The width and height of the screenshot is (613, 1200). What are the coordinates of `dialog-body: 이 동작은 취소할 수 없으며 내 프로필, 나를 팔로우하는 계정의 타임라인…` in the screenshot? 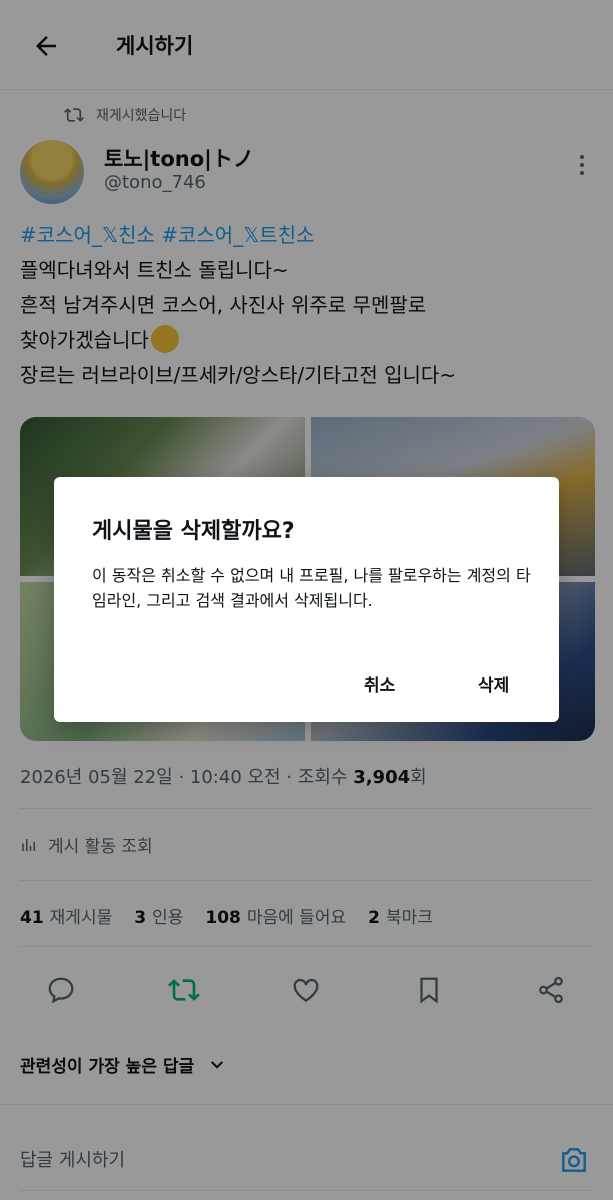 It's located at (311, 588).